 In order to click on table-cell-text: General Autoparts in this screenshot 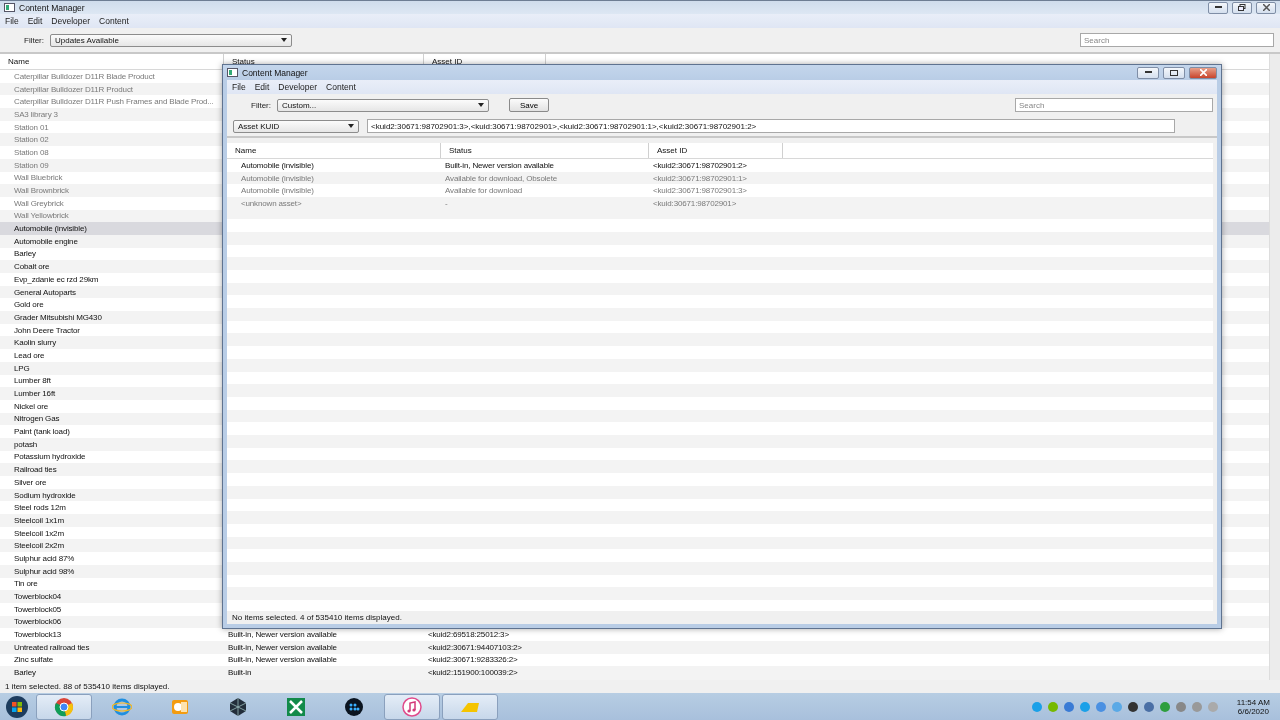, I will do `click(45, 292)`.